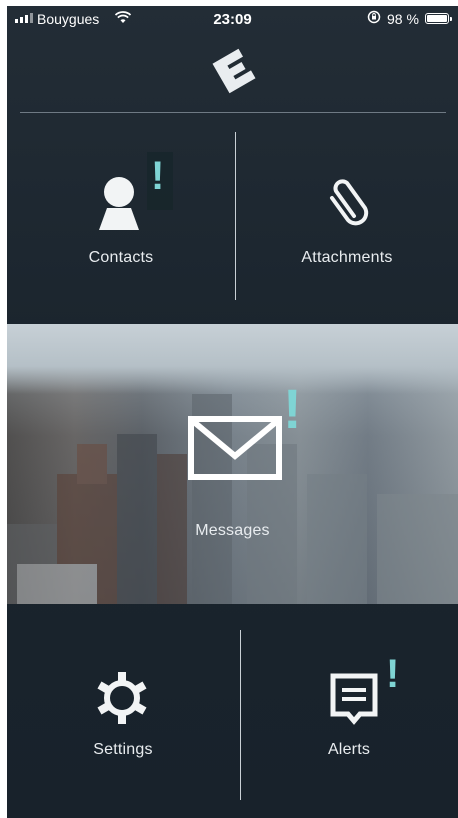 The height and width of the screenshot is (818, 458). What do you see at coordinates (347, 257) in the screenshot?
I see `attachments-label: Attachments` at bounding box center [347, 257].